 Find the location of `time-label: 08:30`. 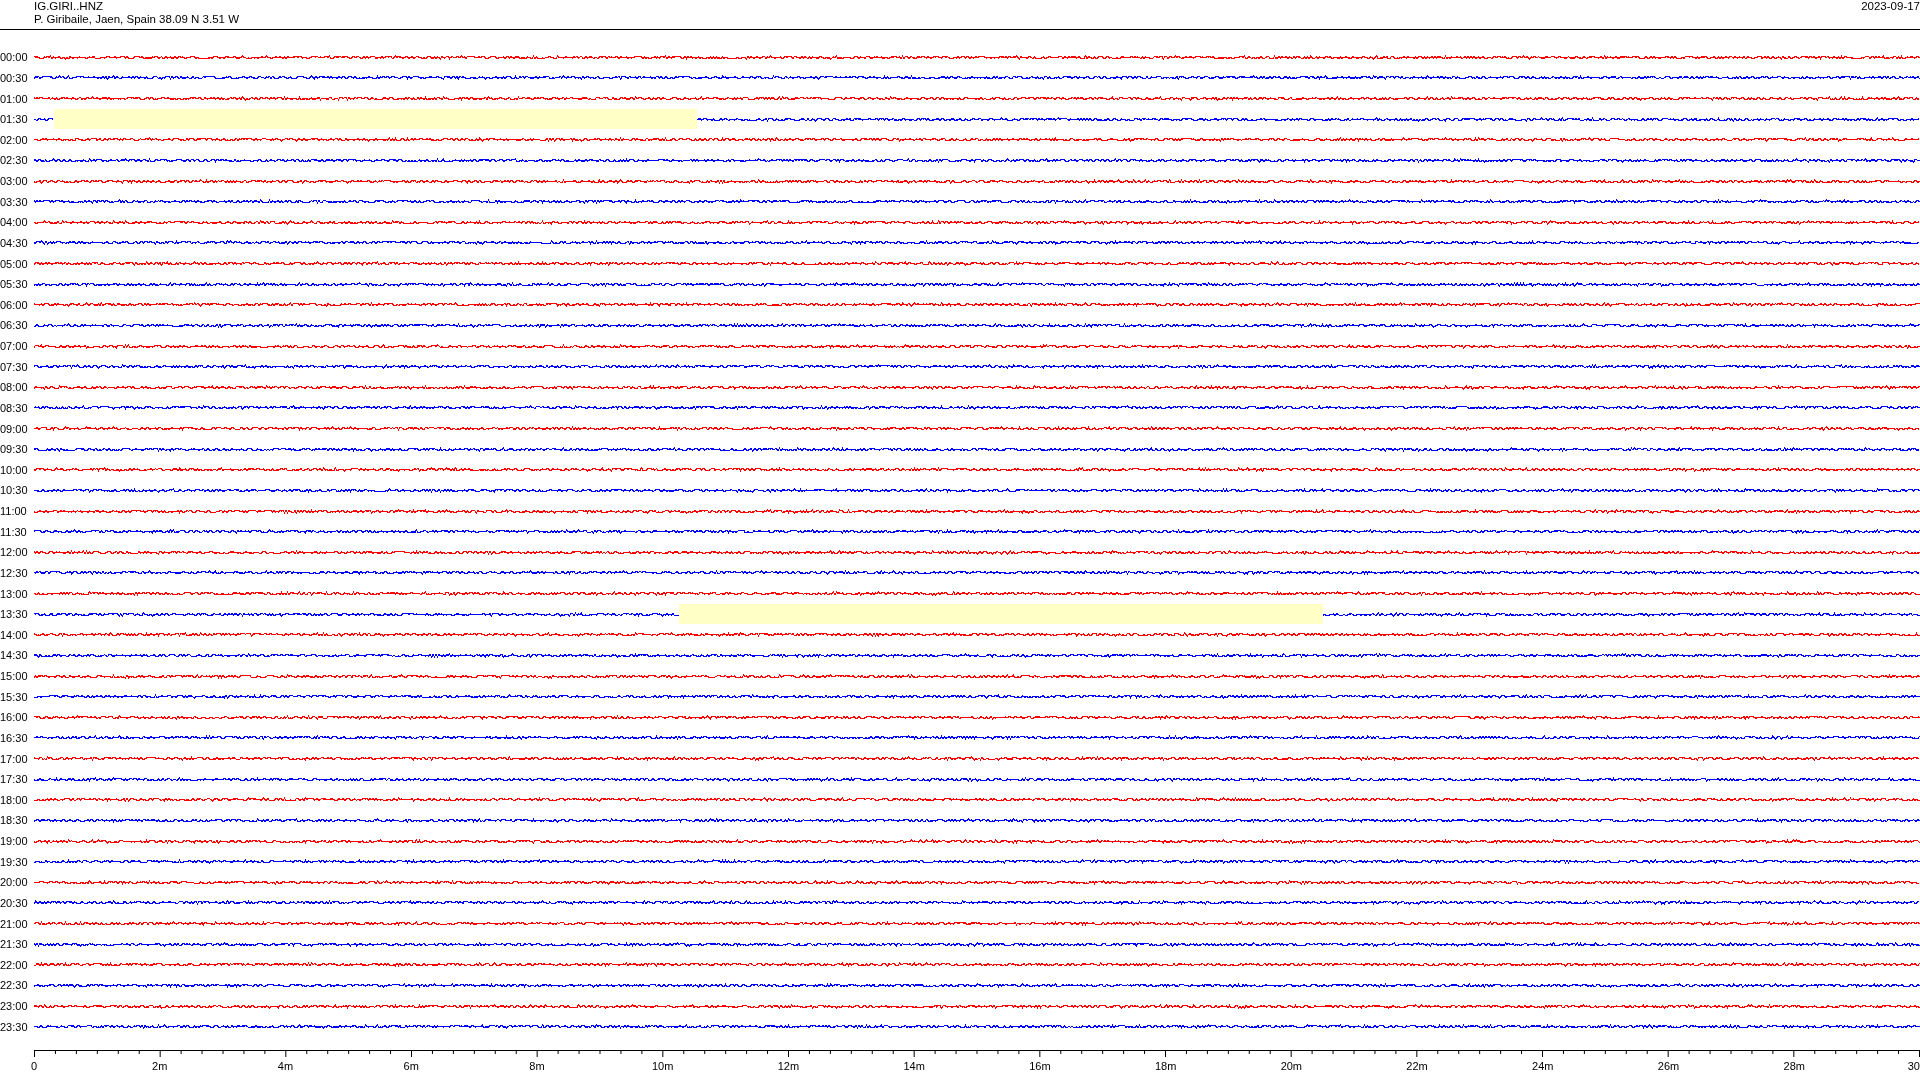

time-label: 08:30 is located at coordinates (14, 407).